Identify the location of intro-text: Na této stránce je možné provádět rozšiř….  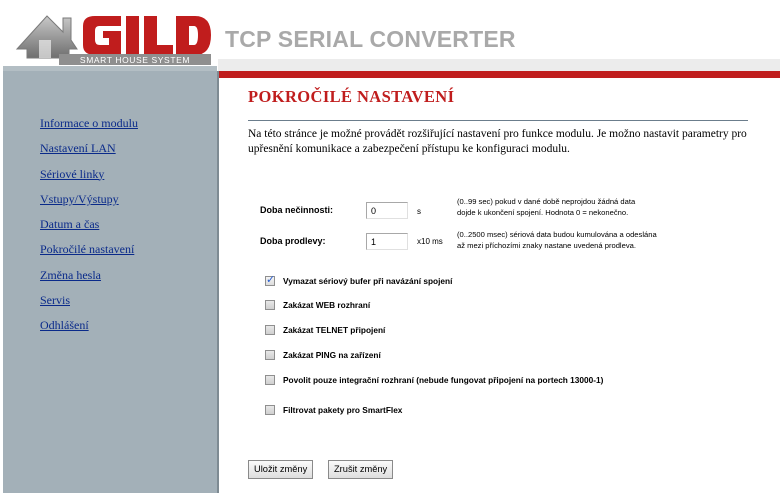
(497, 141).